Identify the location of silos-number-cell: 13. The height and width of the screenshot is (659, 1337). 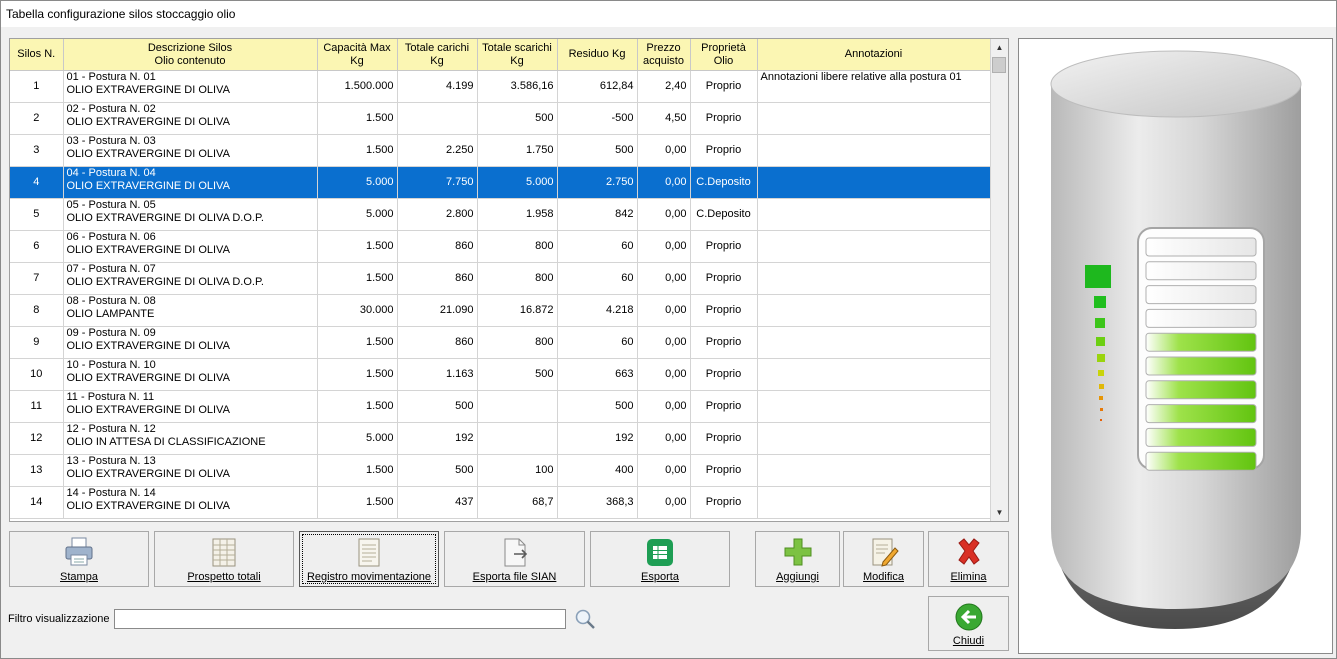
(37, 470).